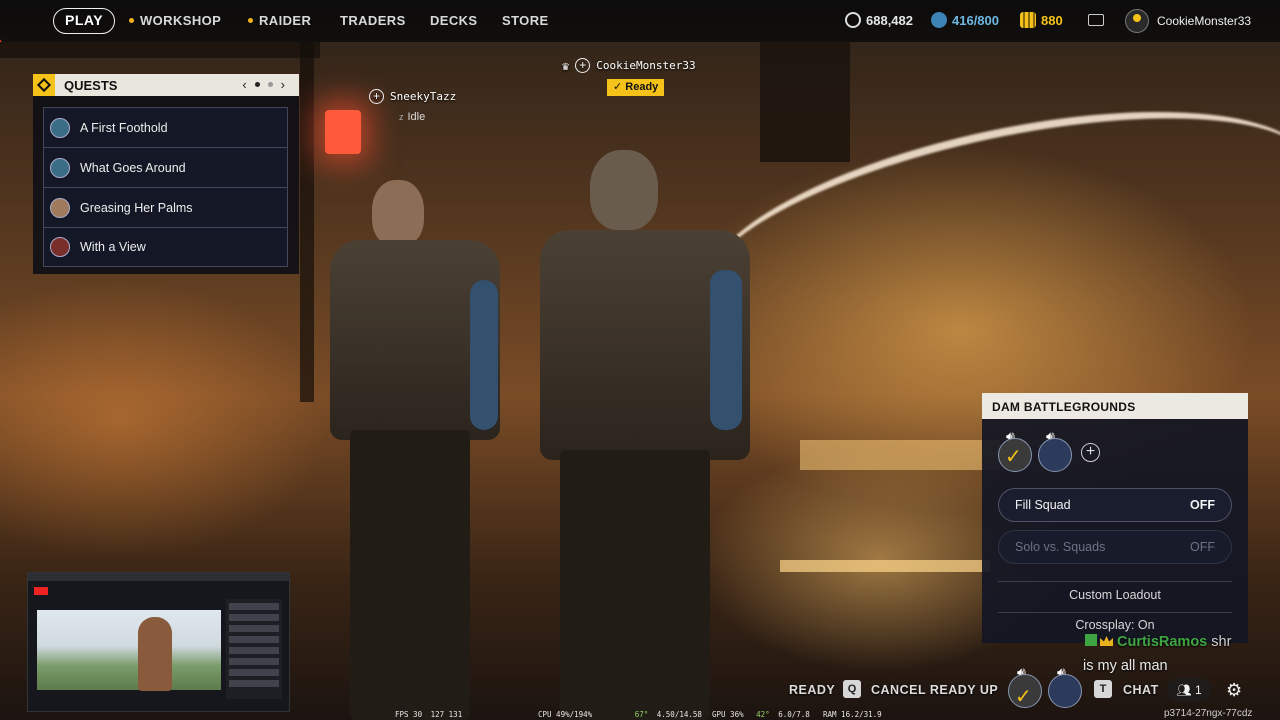  I want to click on video-site-logo, so click(41, 591).